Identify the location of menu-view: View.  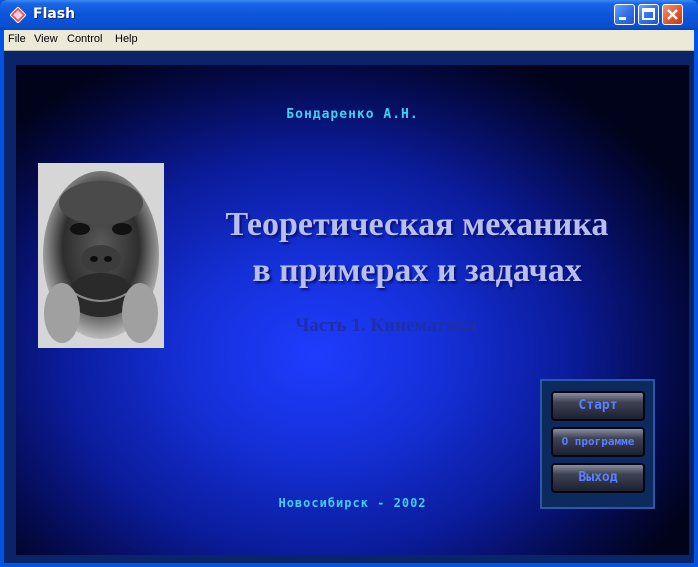
(46, 39).